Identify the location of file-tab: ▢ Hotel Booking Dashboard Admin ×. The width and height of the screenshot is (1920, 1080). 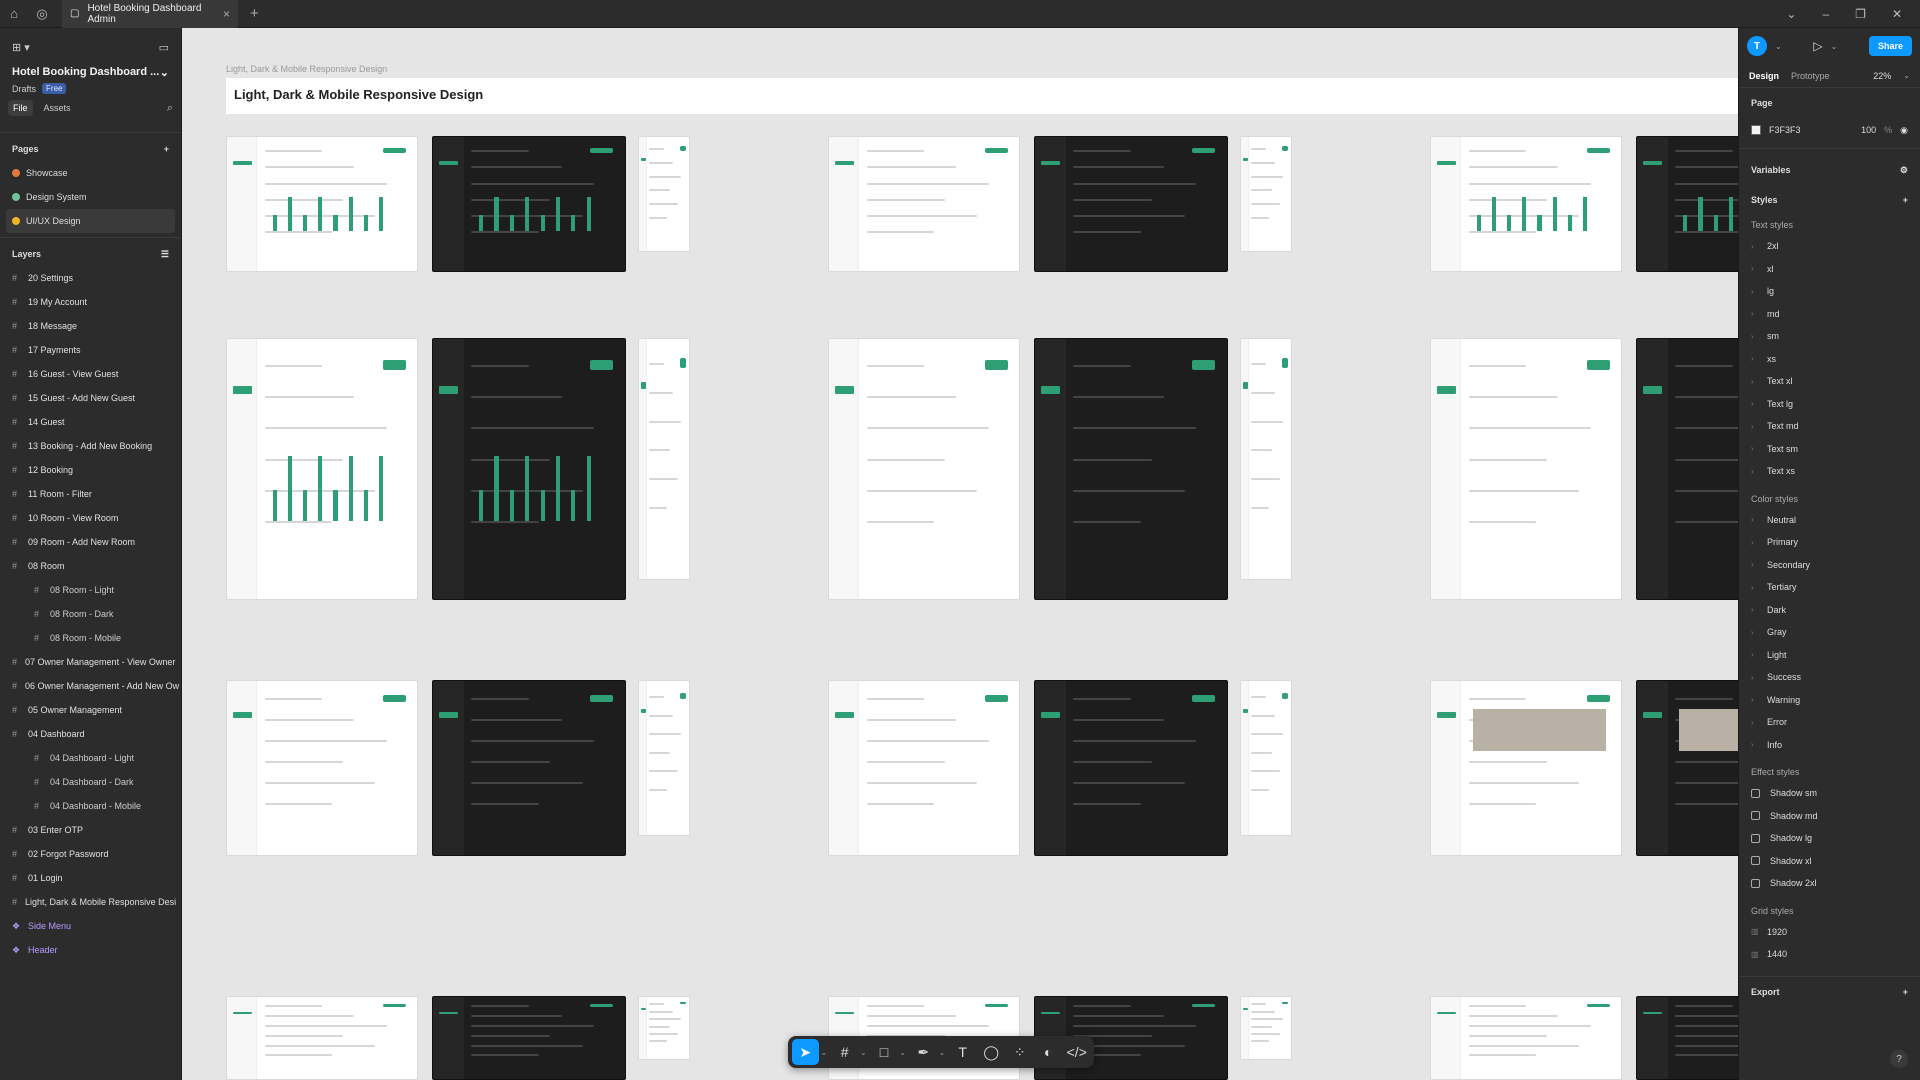
(150, 14).